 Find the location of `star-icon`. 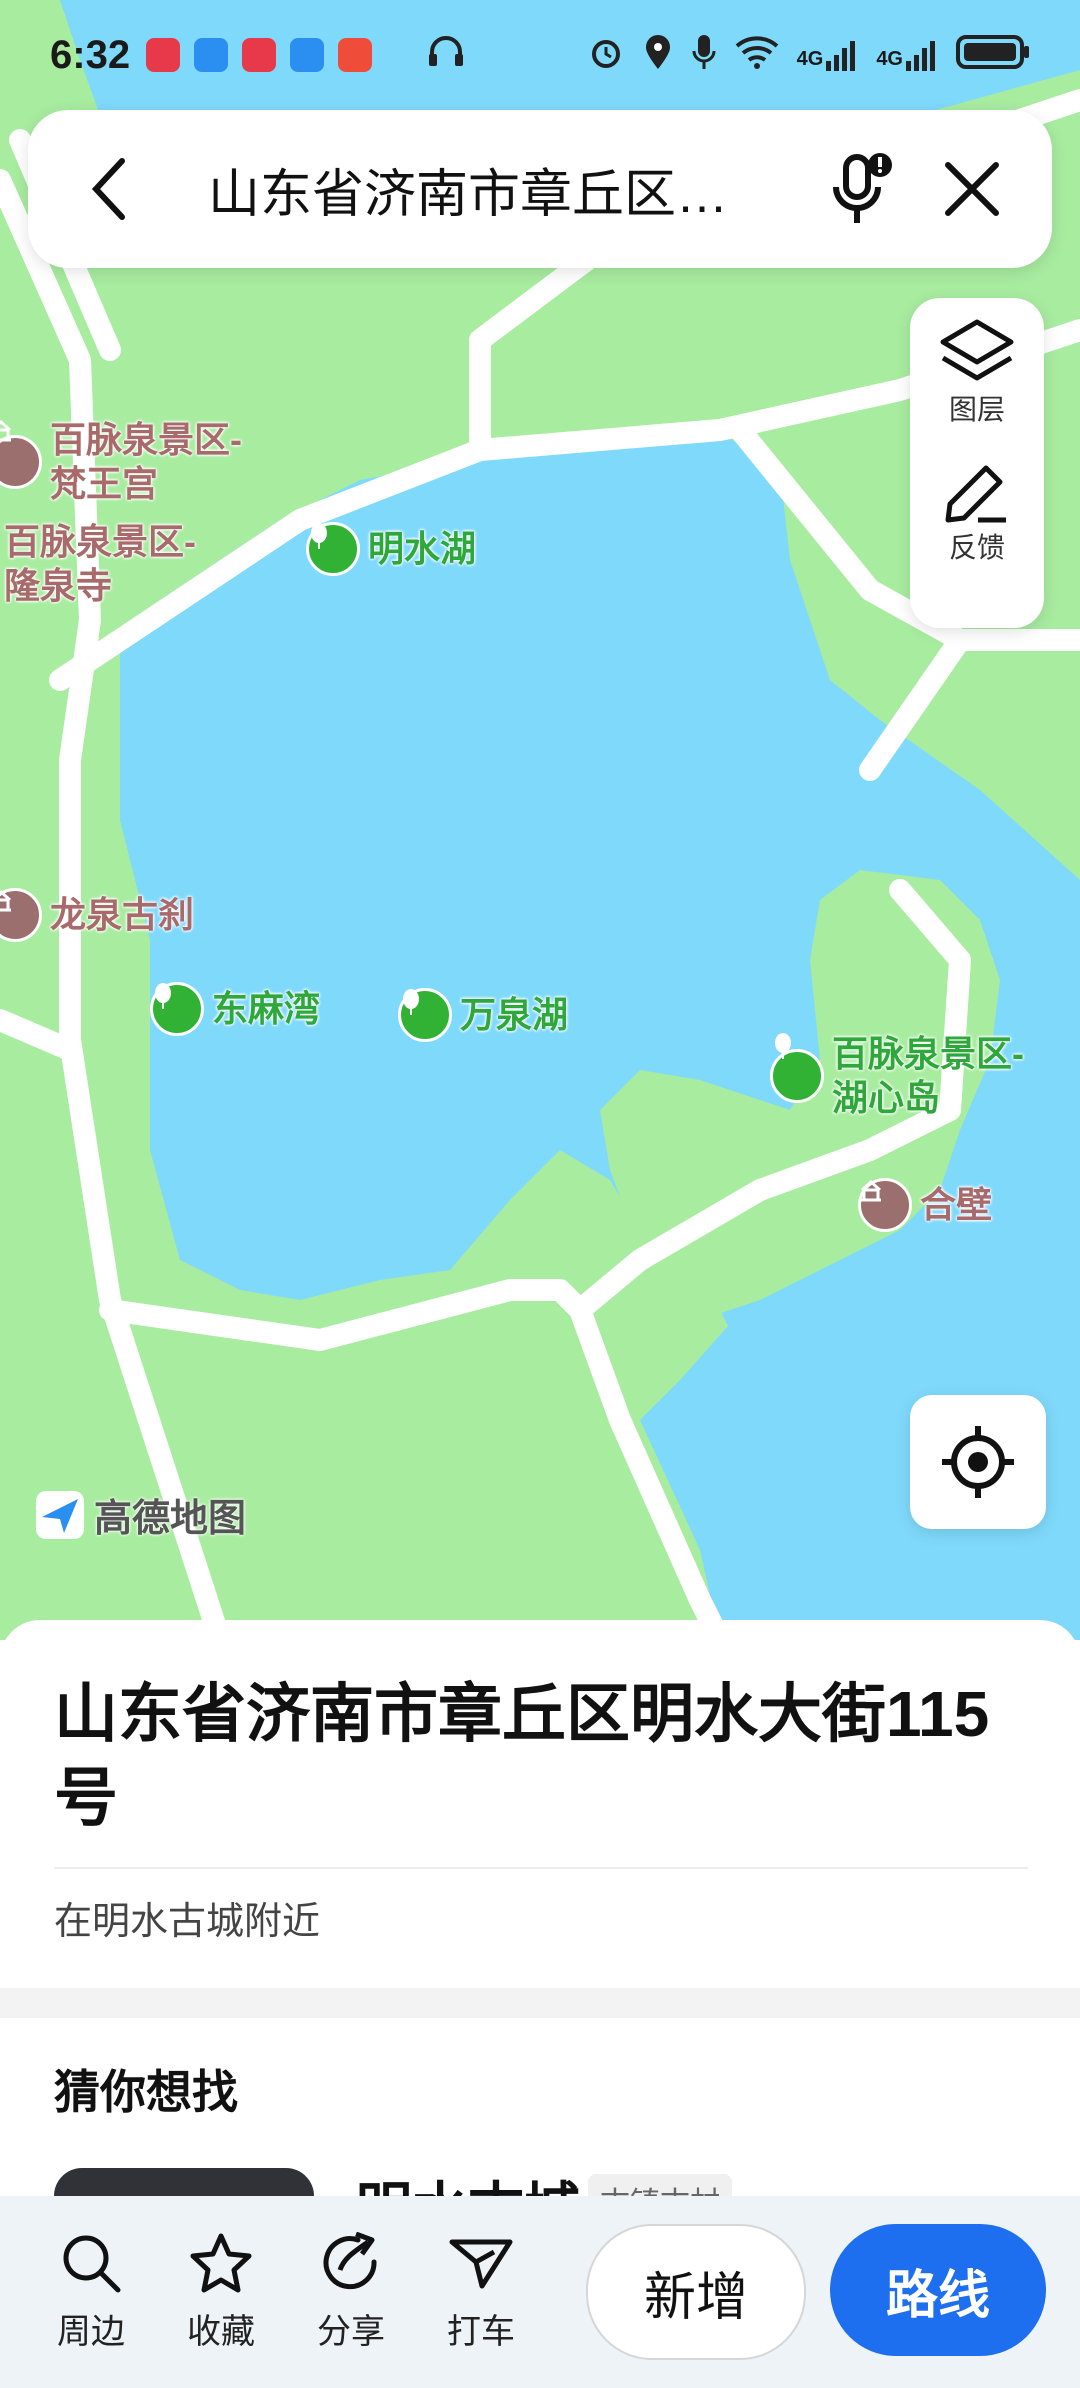

star-icon is located at coordinates (221, 2262).